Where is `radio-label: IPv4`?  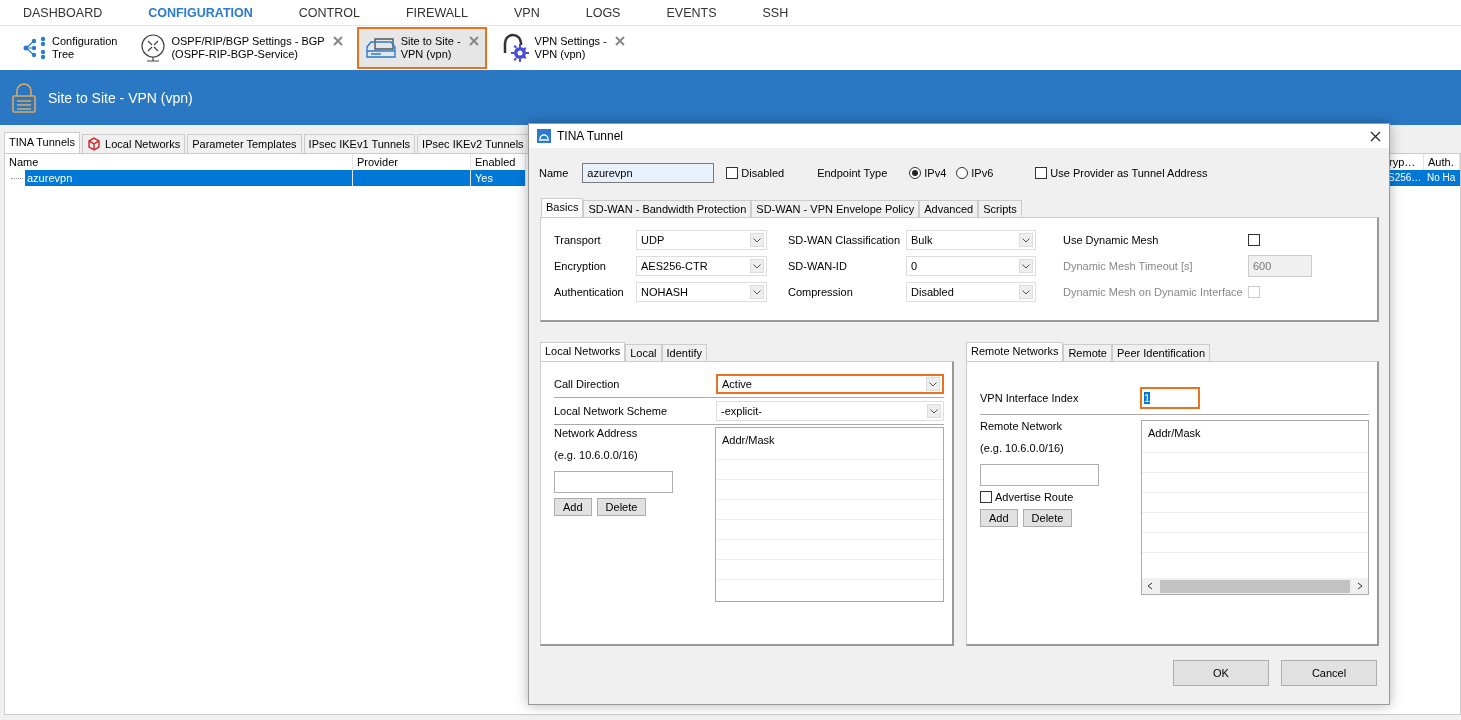
radio-label: IPv4 is located at coordinates (935, 173).